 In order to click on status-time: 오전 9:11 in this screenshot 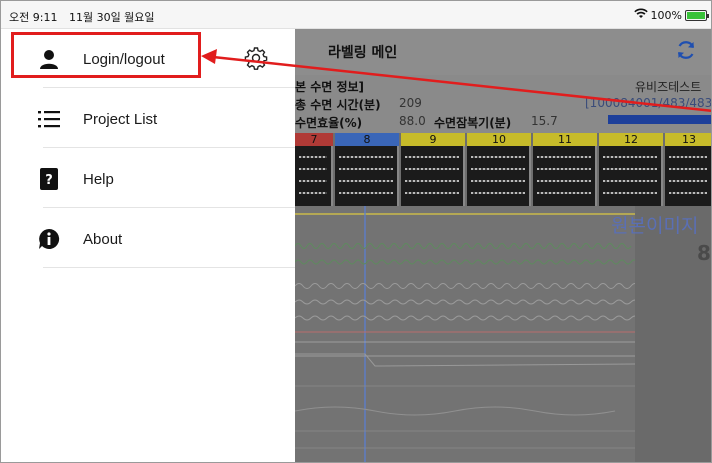, I will do `click(33, 17)`.